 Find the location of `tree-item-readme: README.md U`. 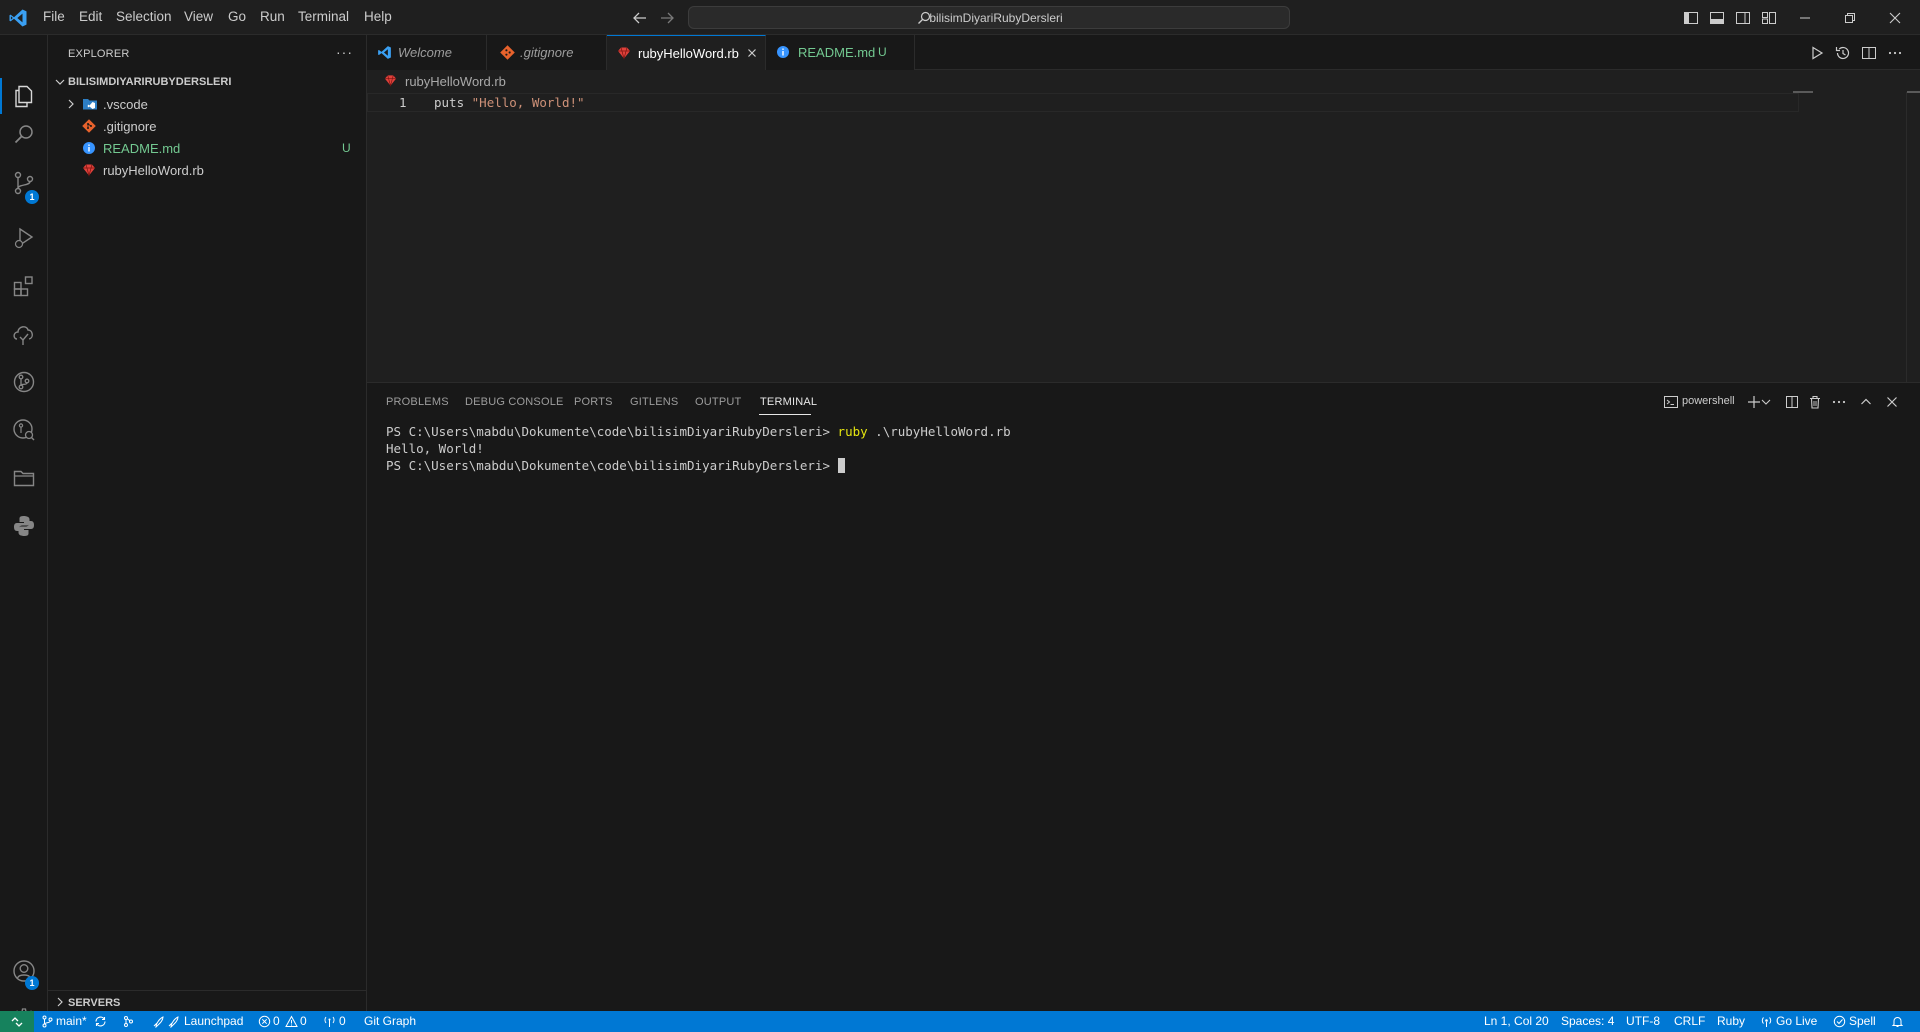

tree-item-readme: README.md U is located at coordinates (207, 148).